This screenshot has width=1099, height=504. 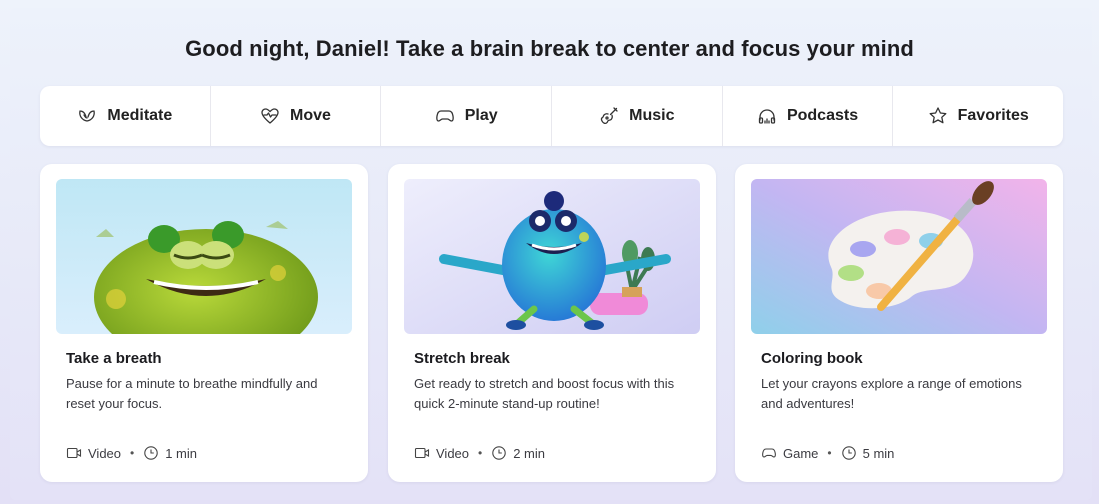 What do you see at coordinates (993, 115) in the screenshot?
I see `tab-label: Favorites` at bounding box center [993, 115].